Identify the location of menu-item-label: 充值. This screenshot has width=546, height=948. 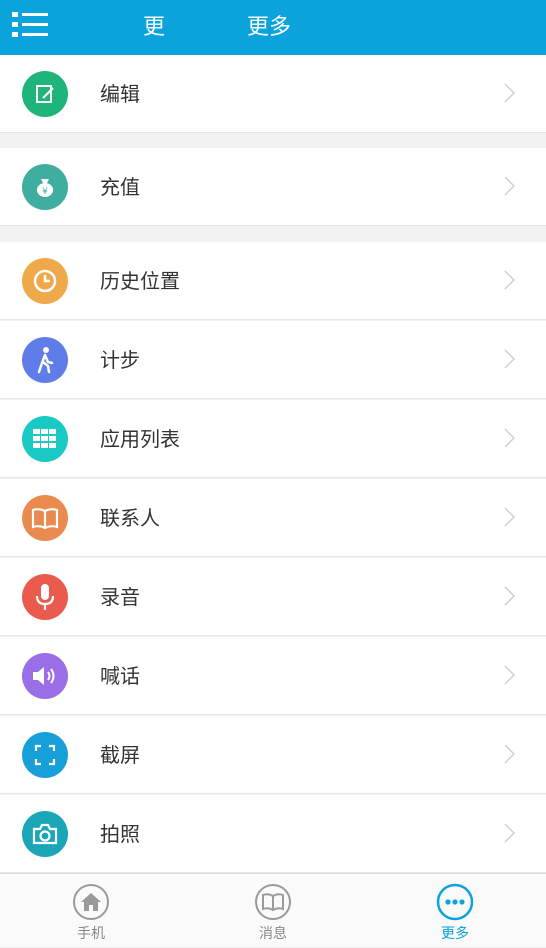
(120, 187).